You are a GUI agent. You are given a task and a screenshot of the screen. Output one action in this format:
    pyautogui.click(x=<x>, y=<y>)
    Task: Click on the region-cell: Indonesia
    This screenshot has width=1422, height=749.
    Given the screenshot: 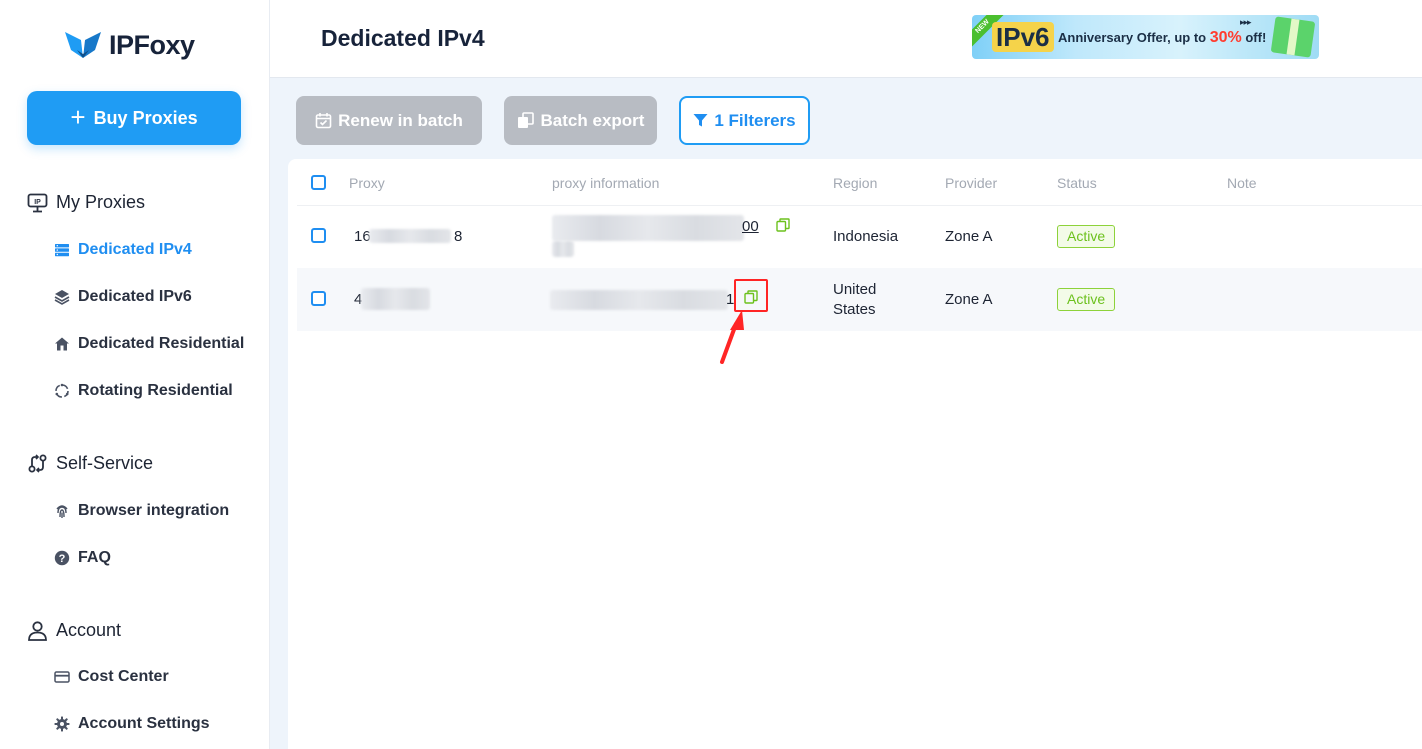 What is the action you would take?
    pyautogui.click(x=866, y=236)
    